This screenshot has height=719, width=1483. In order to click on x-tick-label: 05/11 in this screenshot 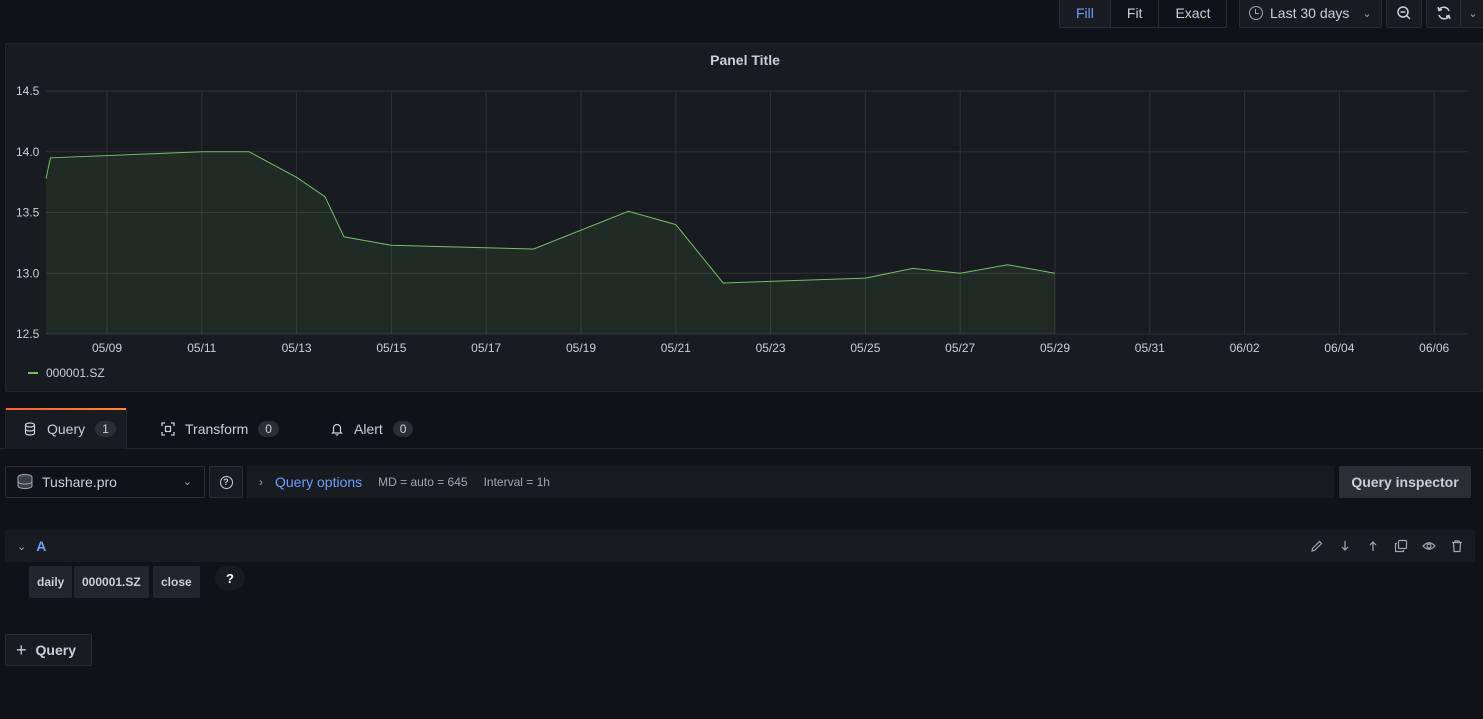, I will do `click(201, 348)`.